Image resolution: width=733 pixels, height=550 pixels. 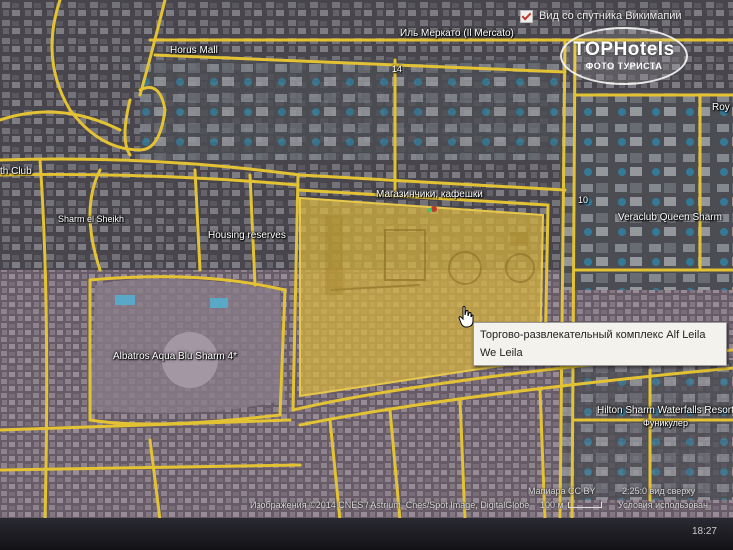 What do you see at coordinates (721, 107) in the screenshot?
I see `label-roy: Roy` at bounding box center [721, 107].